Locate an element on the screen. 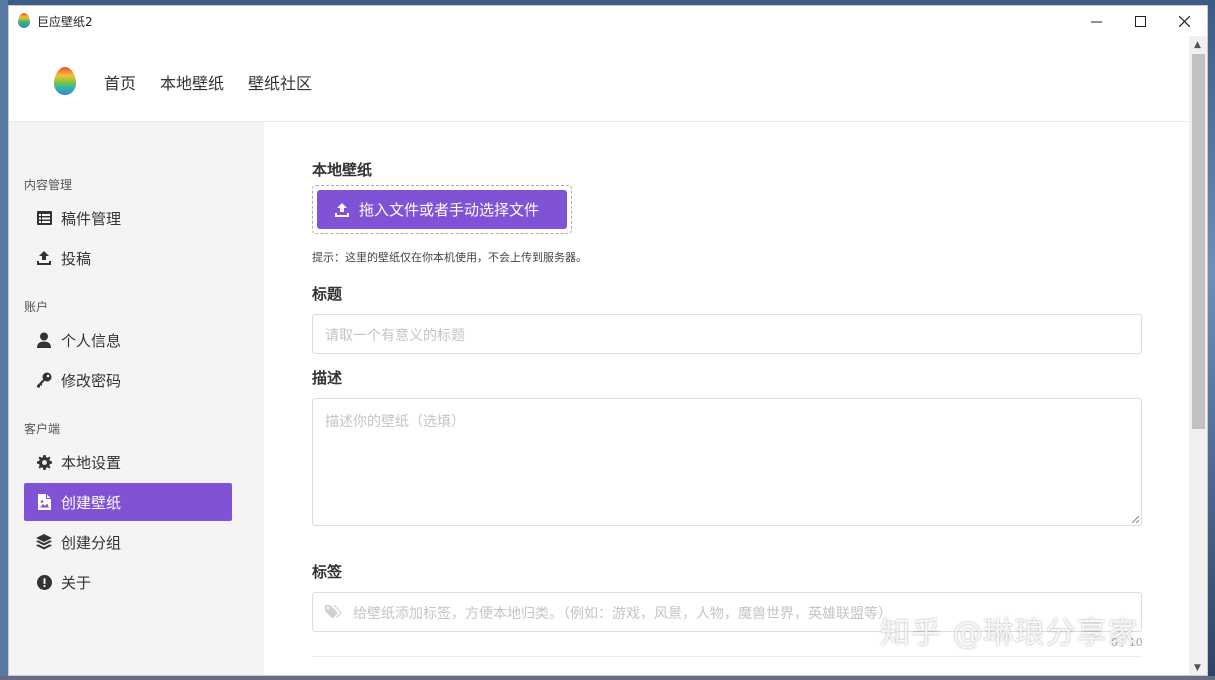 Image resolution: width=1215 pixels, height=680 pixels. file-drop-zone: 拖入文件或者手动选择文件 is located at coordinates (442, 209).